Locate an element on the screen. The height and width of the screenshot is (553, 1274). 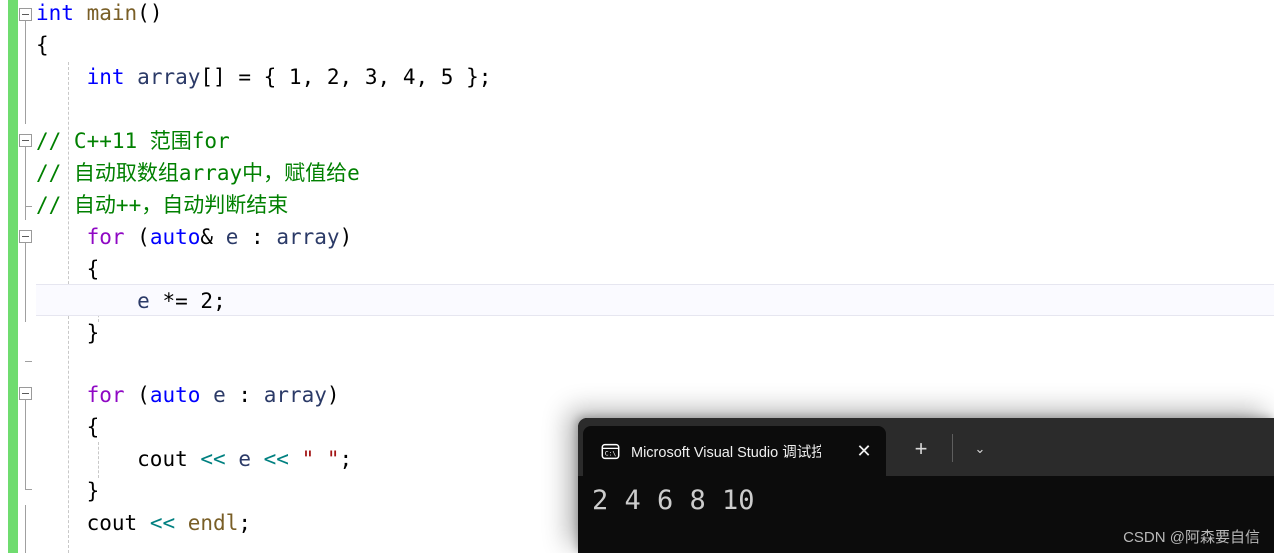
code-line-8: // 自动++，自动判断结束 is located at coordinates (162, 205).